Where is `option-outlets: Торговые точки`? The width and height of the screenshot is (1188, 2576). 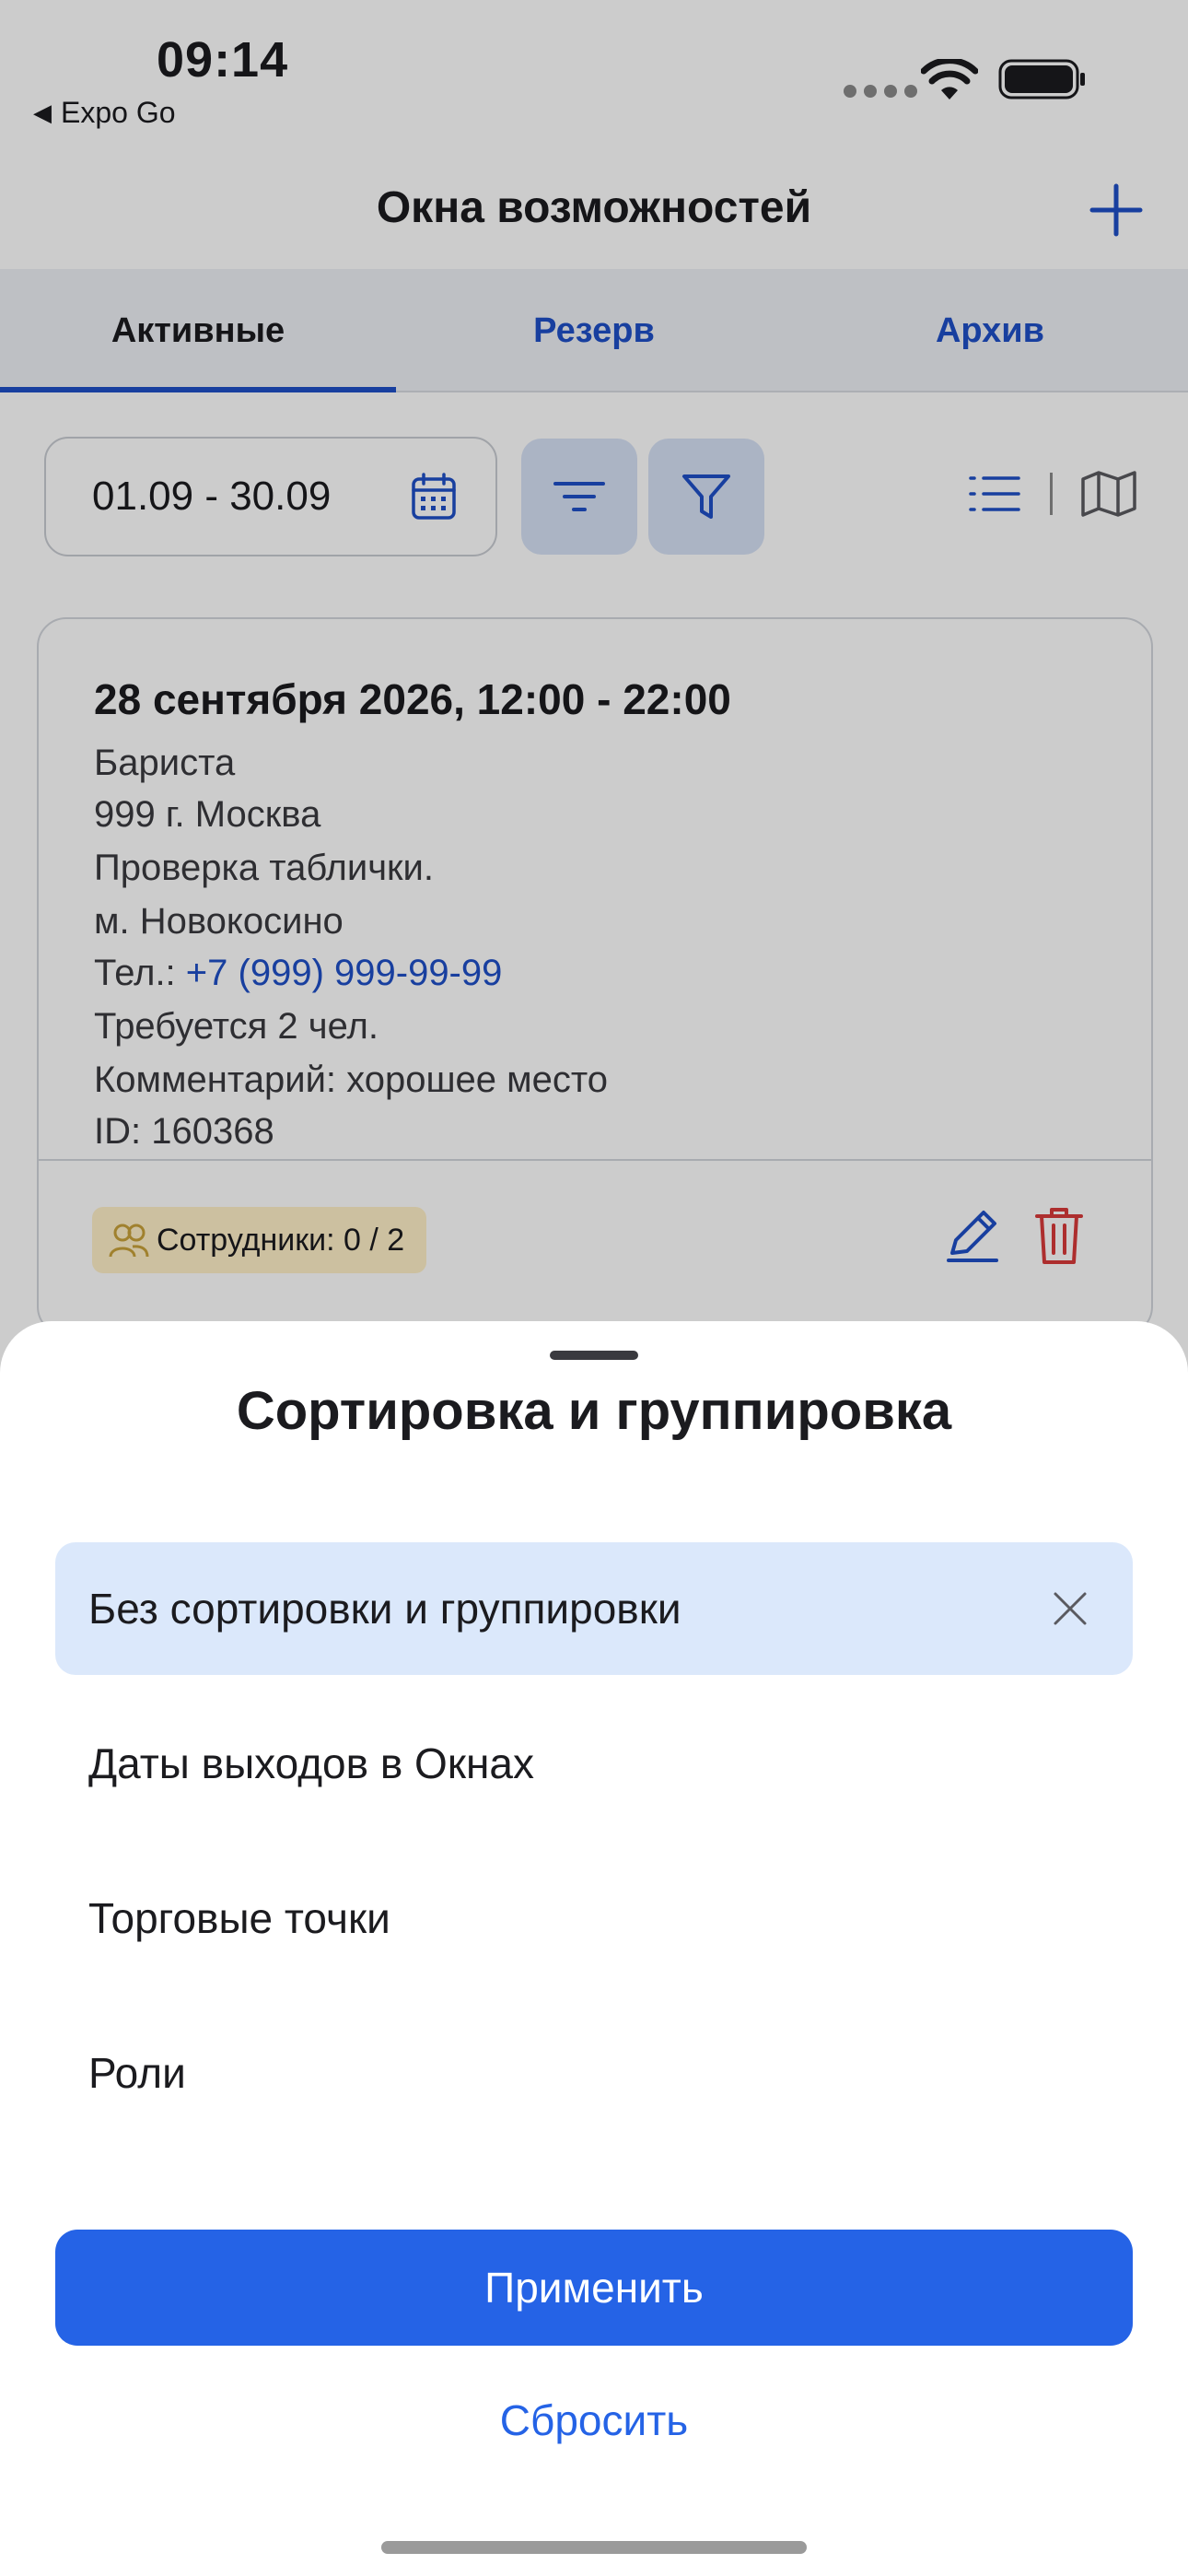
option-outlets: Торговые точки is located at coordinates (594, 1919).